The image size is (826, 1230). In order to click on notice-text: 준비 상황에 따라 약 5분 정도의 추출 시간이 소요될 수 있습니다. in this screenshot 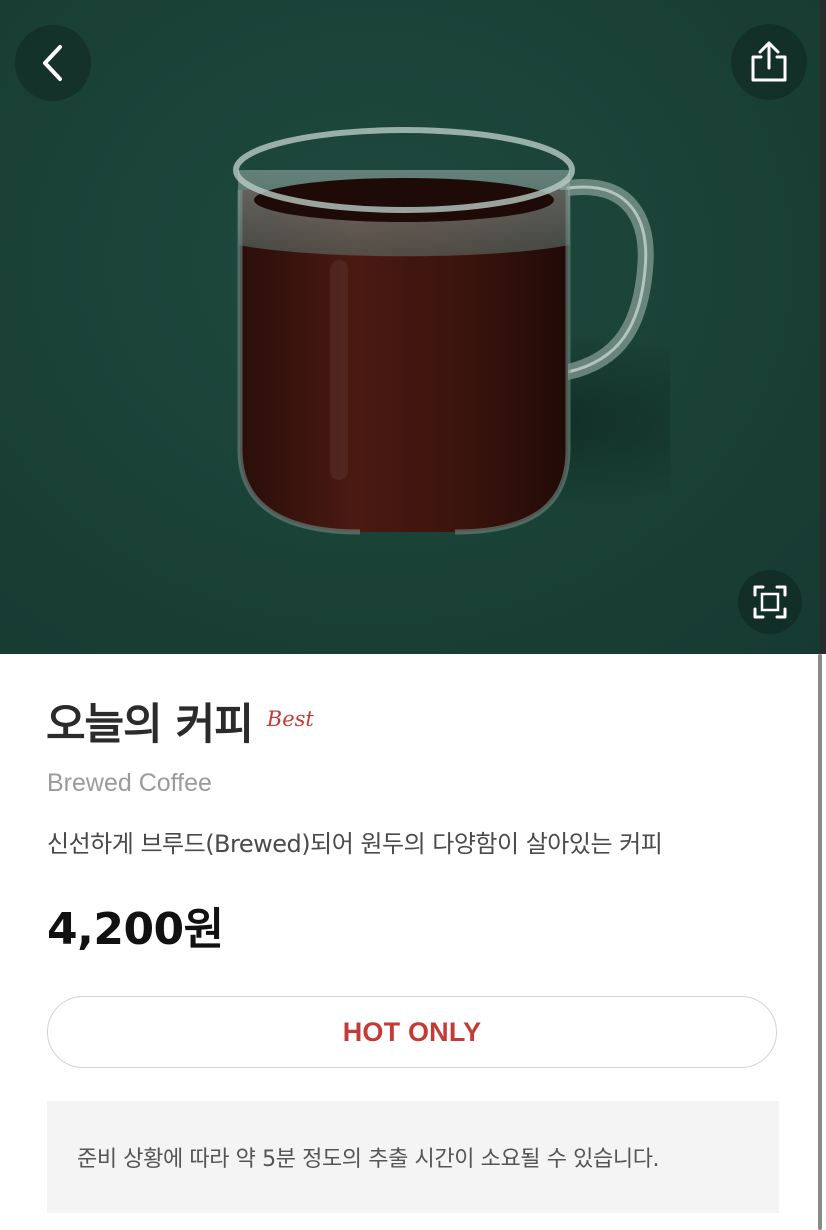, I will do `click(368, 1159)`.